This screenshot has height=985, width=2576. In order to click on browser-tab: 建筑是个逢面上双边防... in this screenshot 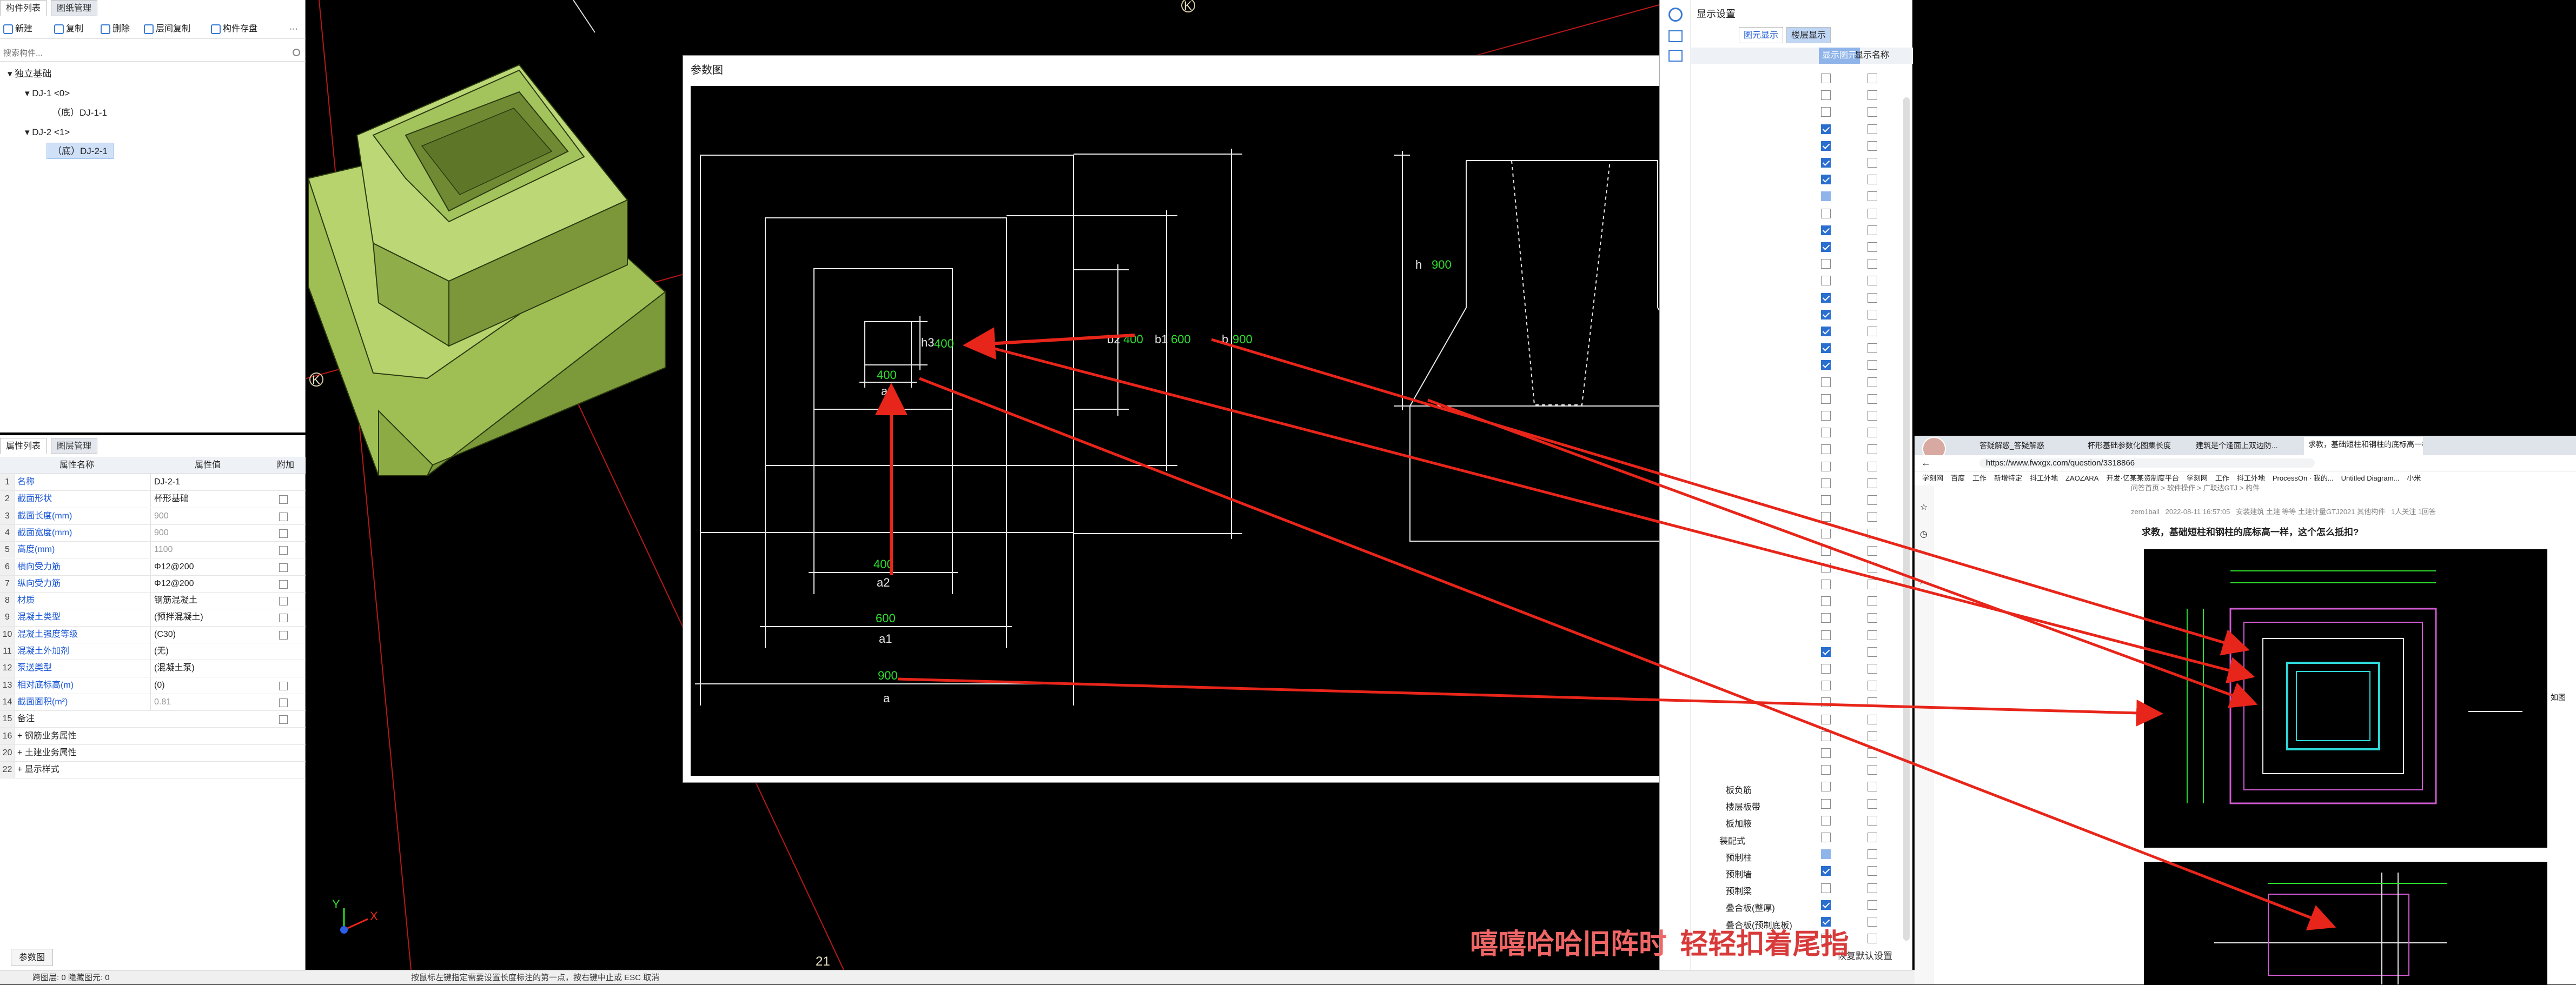, I will do `click(2248, 445)`.